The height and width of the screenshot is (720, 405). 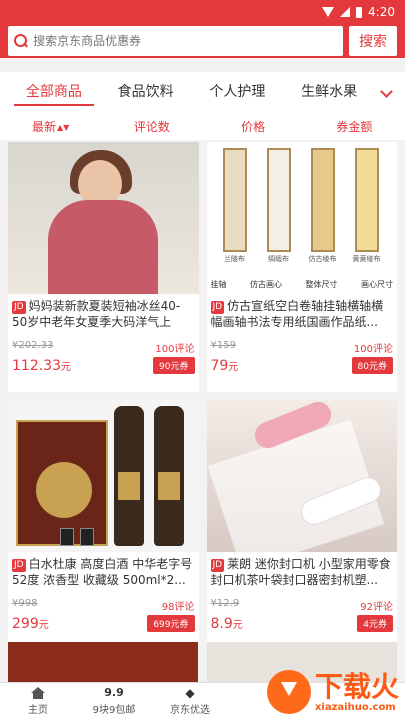 I want to click on comment-count: 98评论, so click(x=178, y=607).